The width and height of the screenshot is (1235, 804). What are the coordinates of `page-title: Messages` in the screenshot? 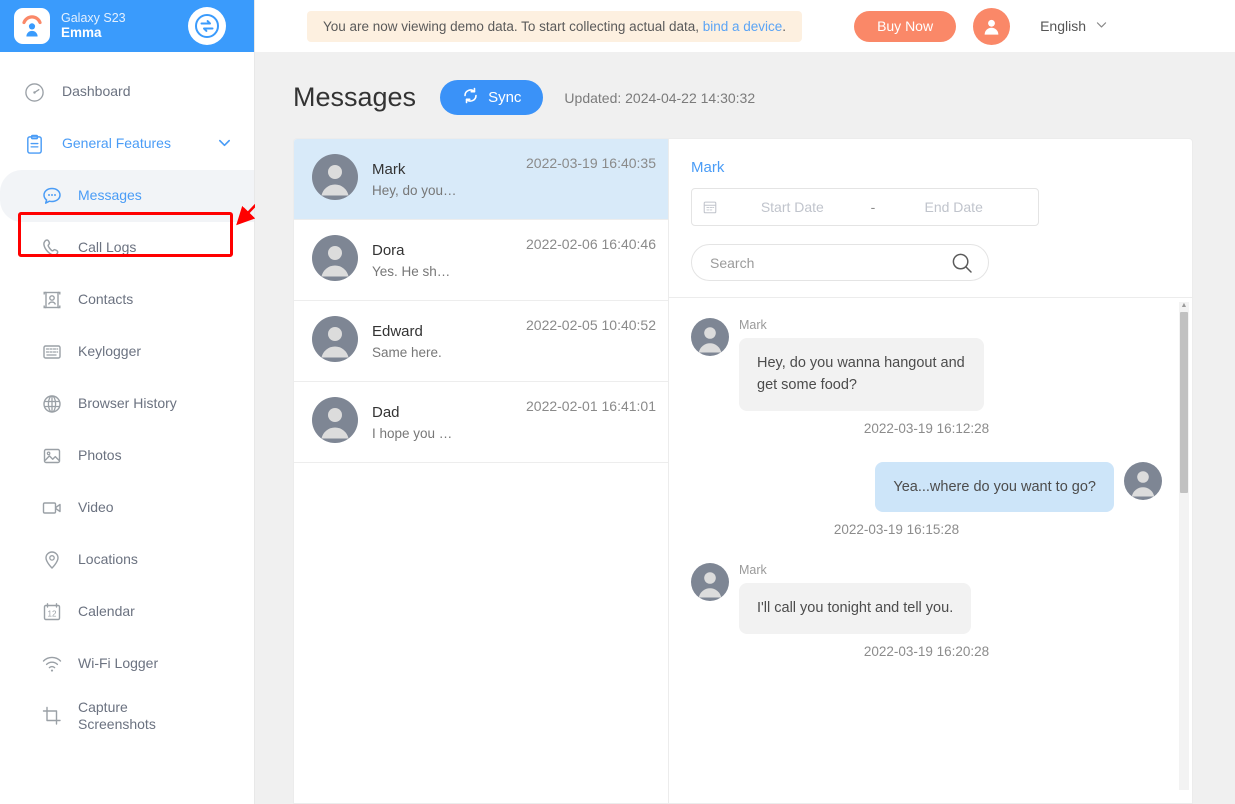 It's located at (355, 97).